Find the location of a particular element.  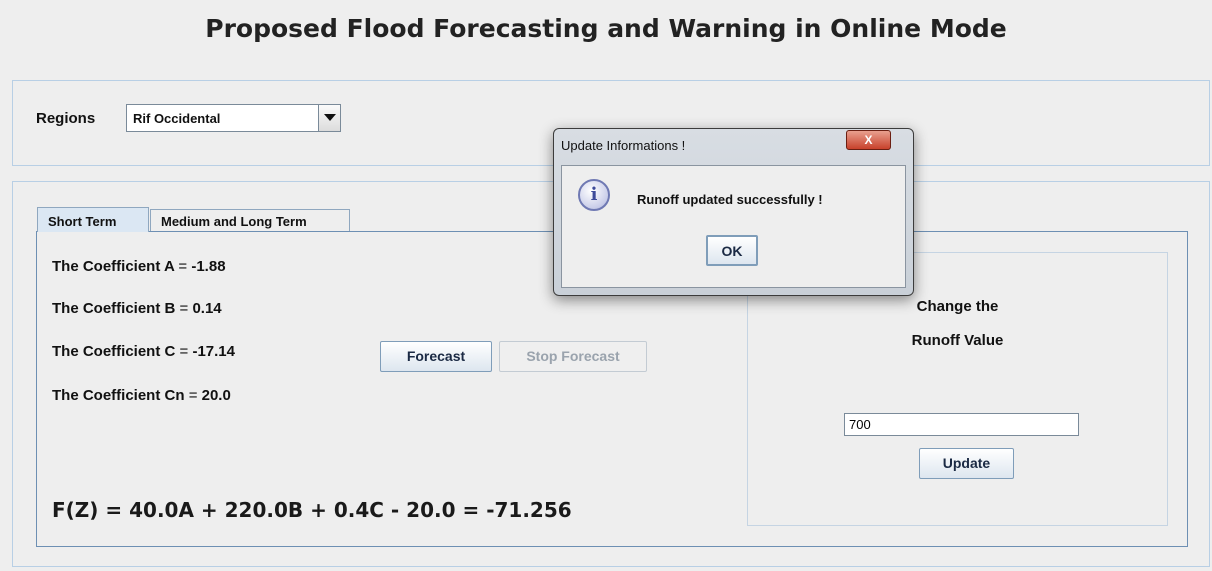

coefficient-c-value: -17.14 is located at coordinates (213, 351).